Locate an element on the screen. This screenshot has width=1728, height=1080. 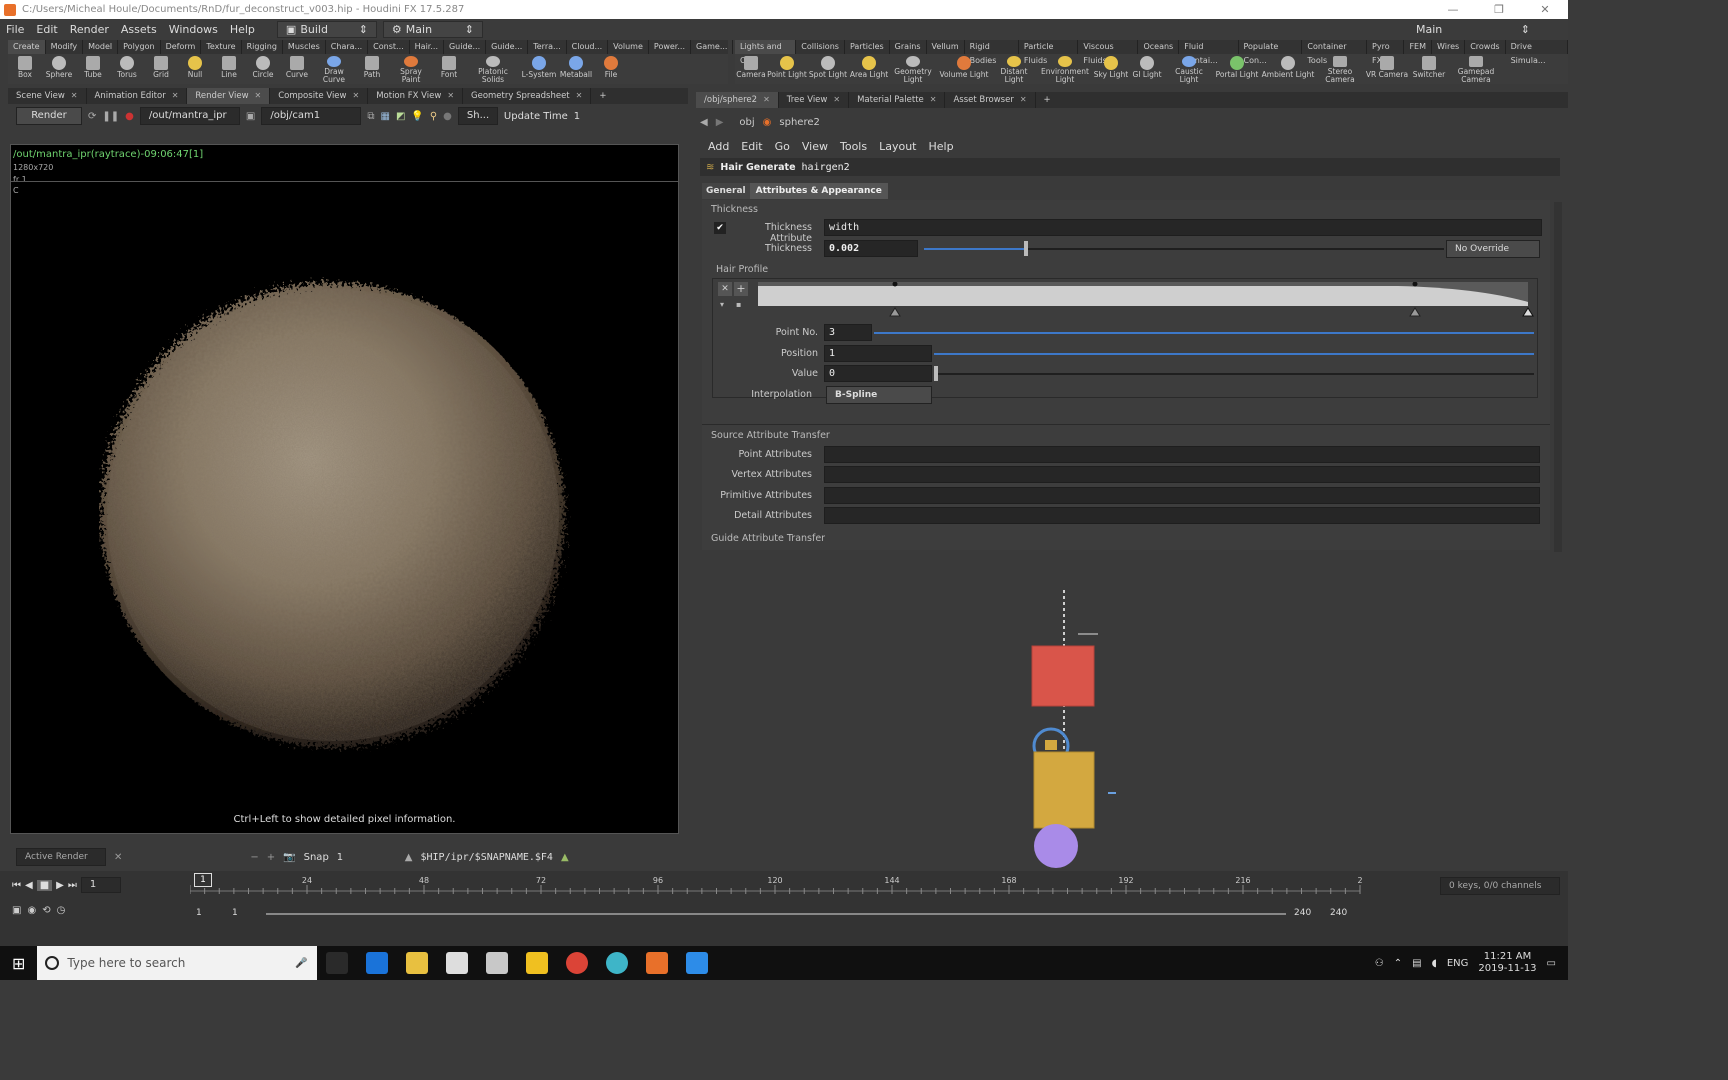
range-end2-field: 240 is located at coordinates (1338, 913).